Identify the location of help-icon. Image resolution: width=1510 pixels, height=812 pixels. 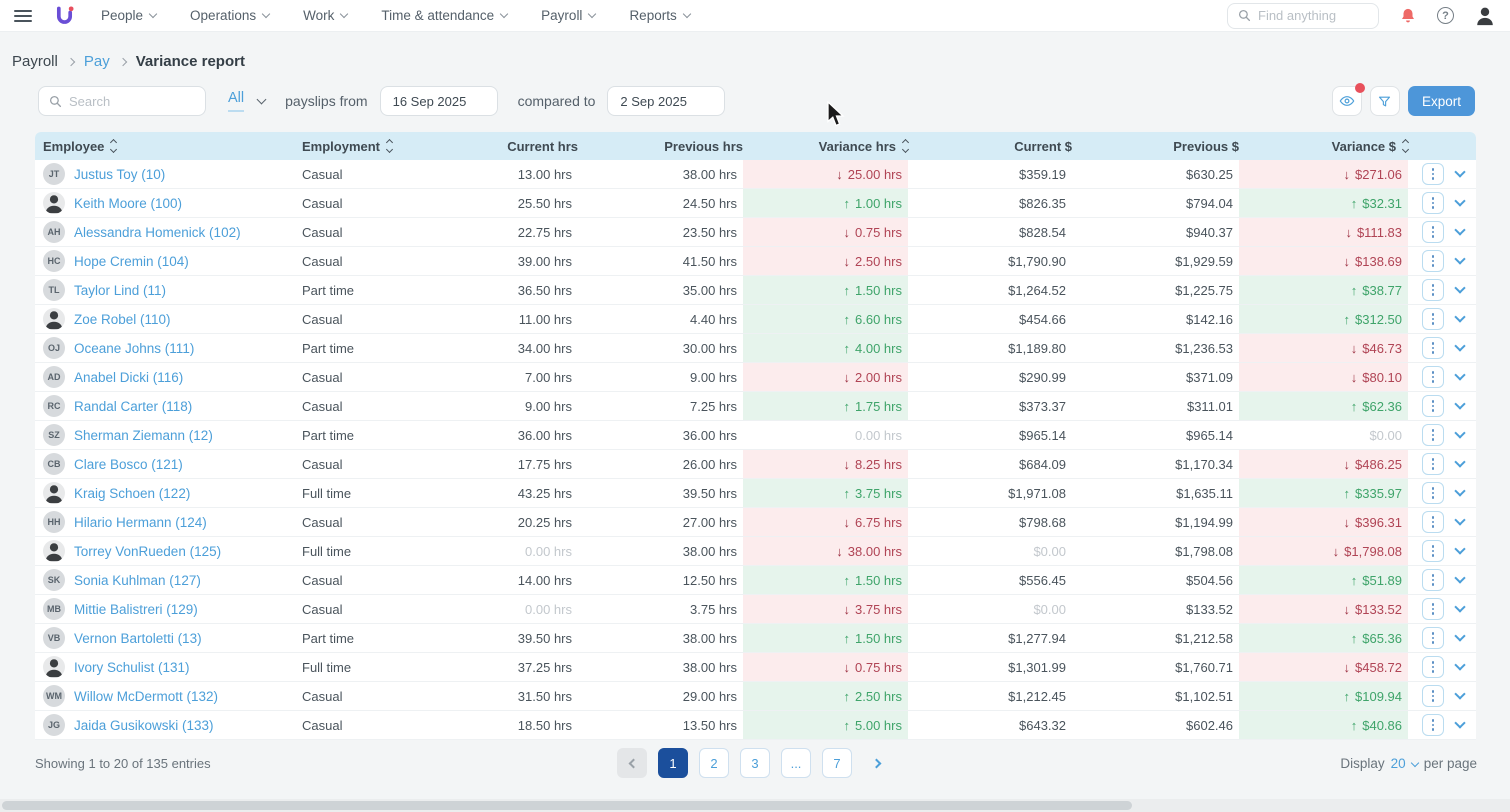
(1445, 15).